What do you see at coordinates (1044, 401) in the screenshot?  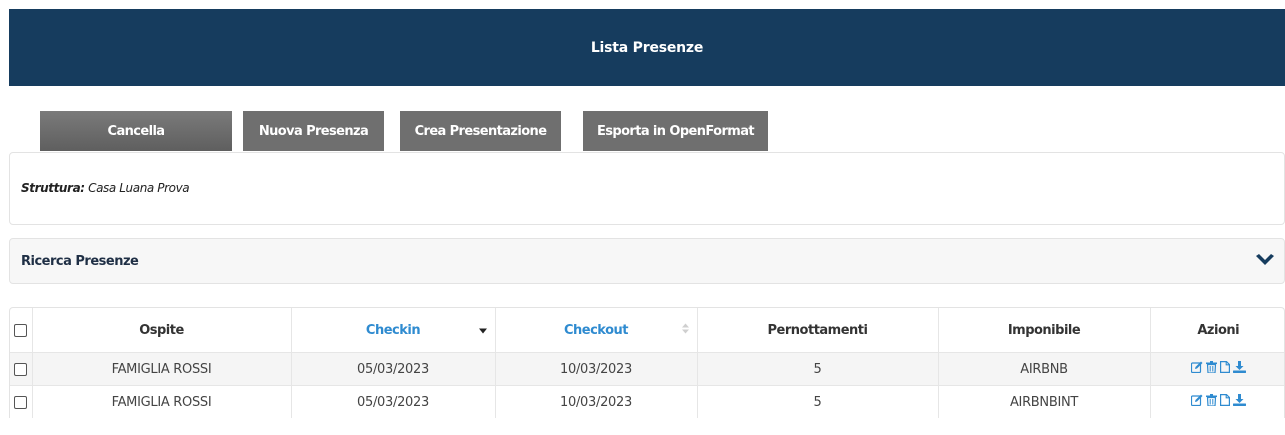 I see `cell-imponibile: AIRBNBINT` at bounding box center [1044, 401].